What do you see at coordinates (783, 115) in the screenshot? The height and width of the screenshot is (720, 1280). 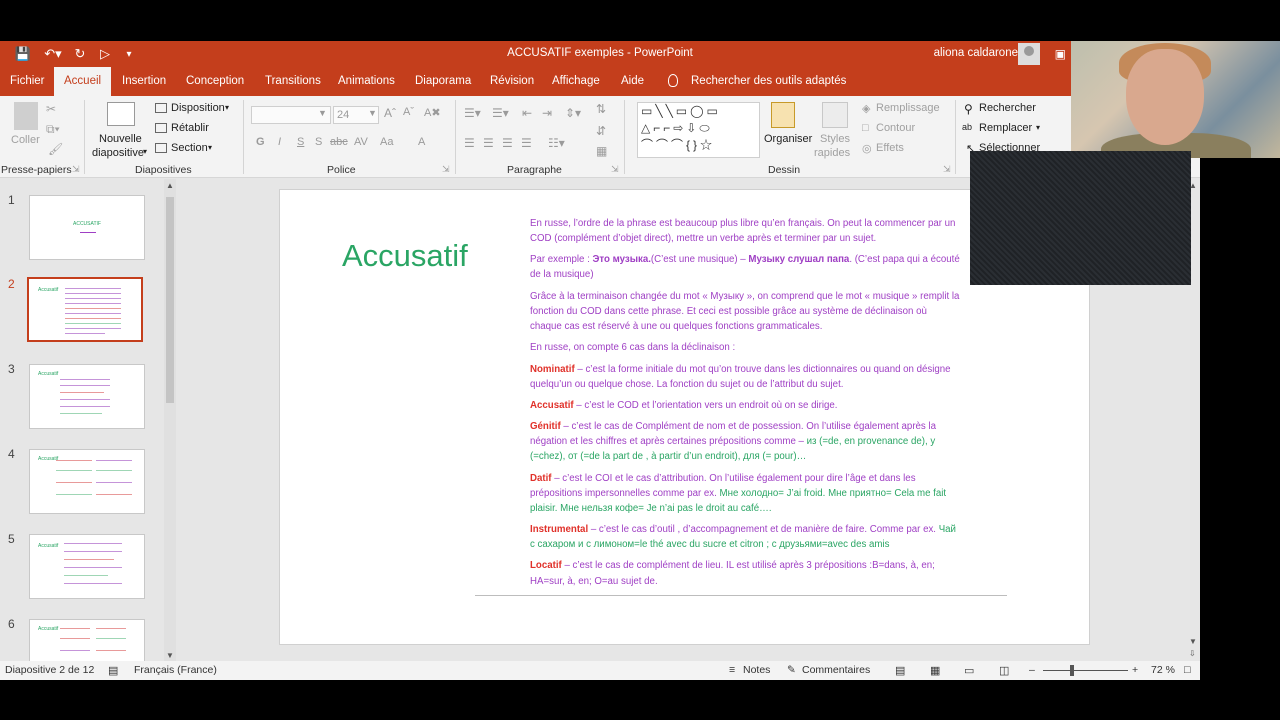 I see `arrange-icon` at bounding box center [783, 115].